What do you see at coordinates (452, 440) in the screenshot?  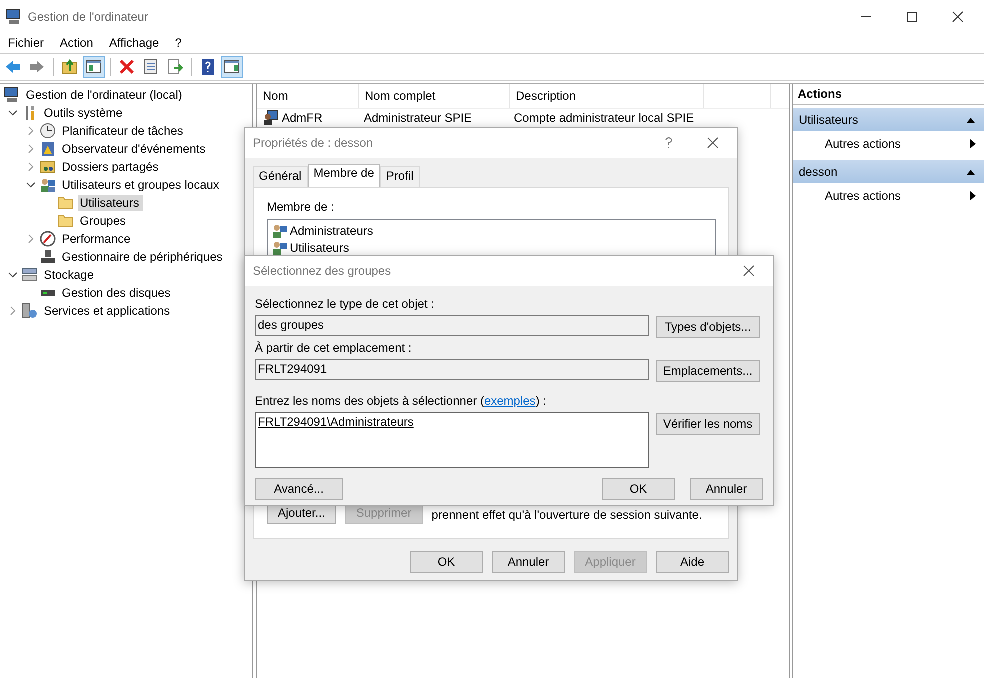 I see `object-names-field: FRLT294091\Administrateurs` at bounding box center [452, 440].